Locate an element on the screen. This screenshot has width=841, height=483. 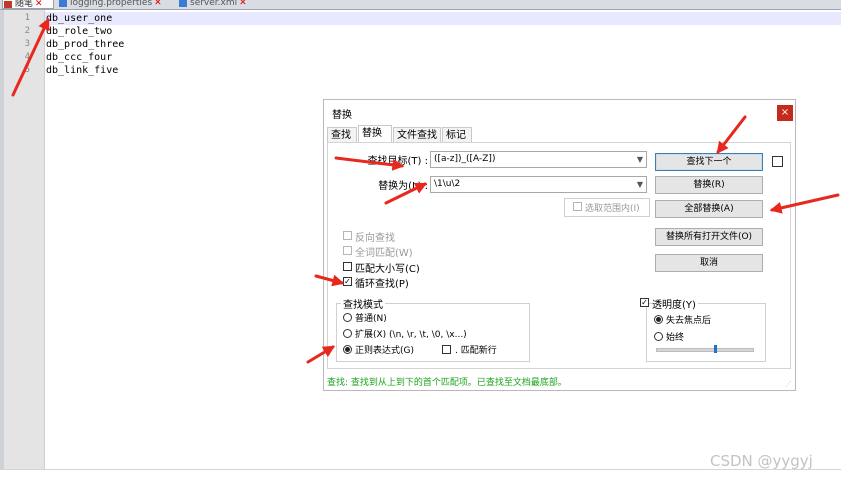
normal-label: 普通(N) is located at coordinates (371, 319).